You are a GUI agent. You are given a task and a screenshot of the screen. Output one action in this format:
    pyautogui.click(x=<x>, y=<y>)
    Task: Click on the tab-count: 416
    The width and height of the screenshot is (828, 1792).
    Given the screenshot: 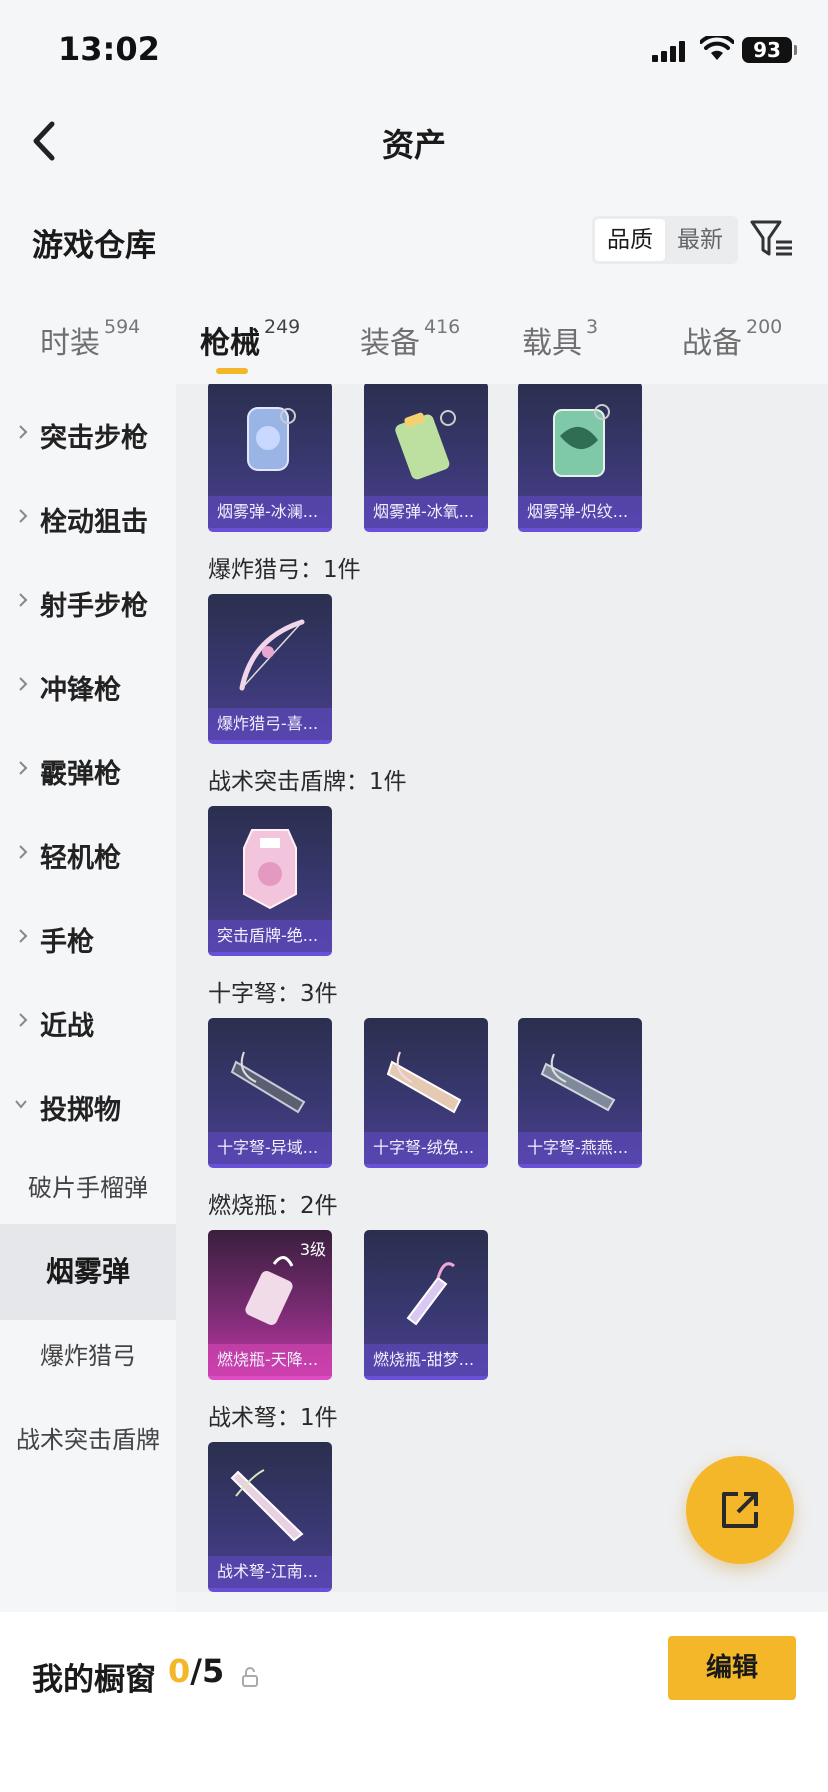 What is the action you would take?
    pyautogui.click(x=442, y=327)
    